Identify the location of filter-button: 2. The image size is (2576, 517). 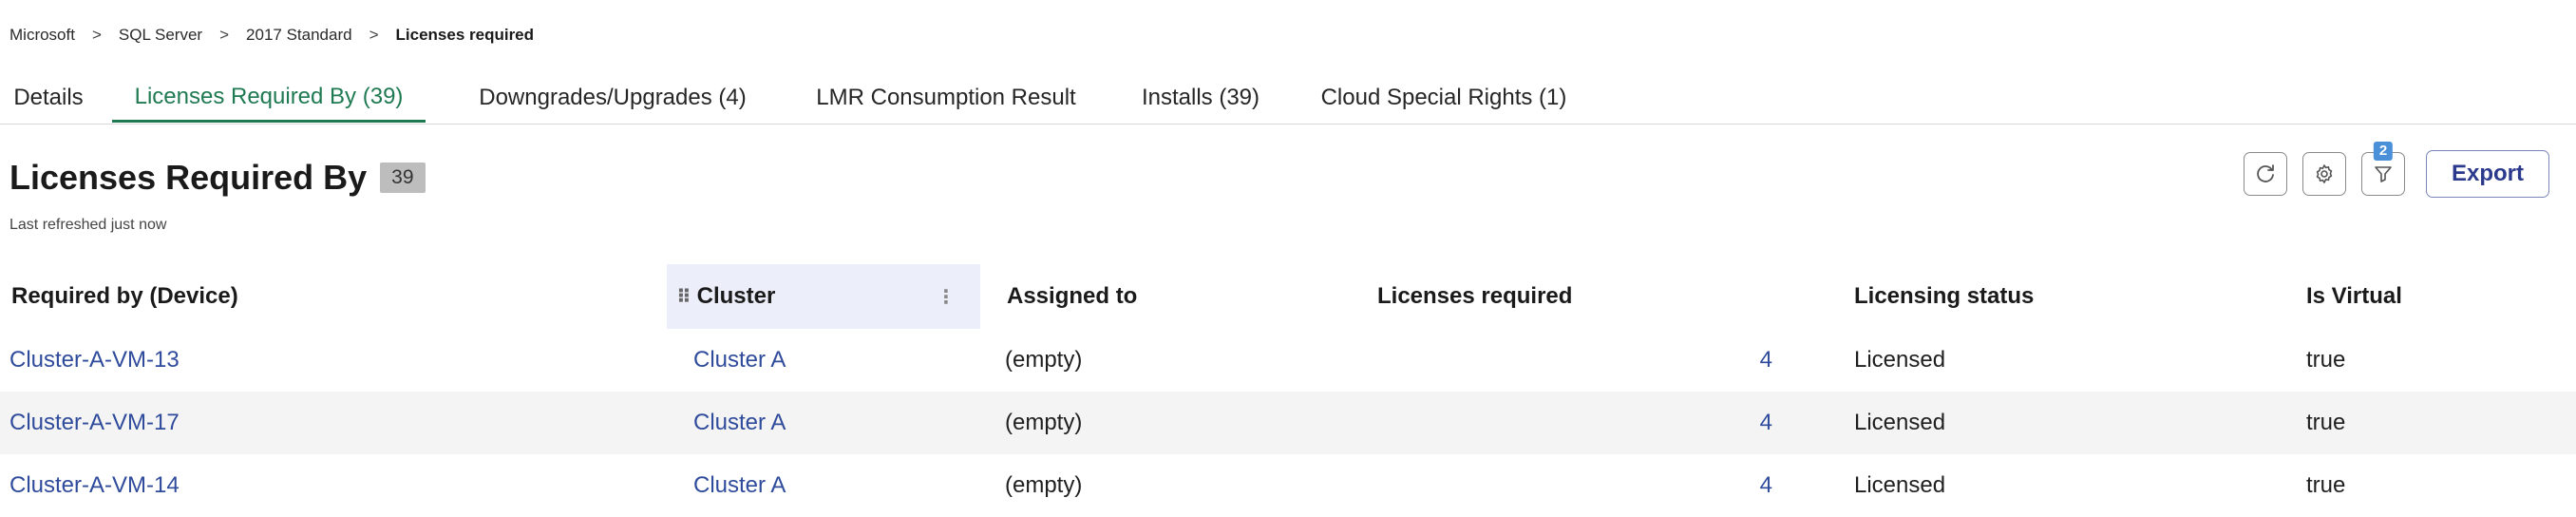
(2382, 169).